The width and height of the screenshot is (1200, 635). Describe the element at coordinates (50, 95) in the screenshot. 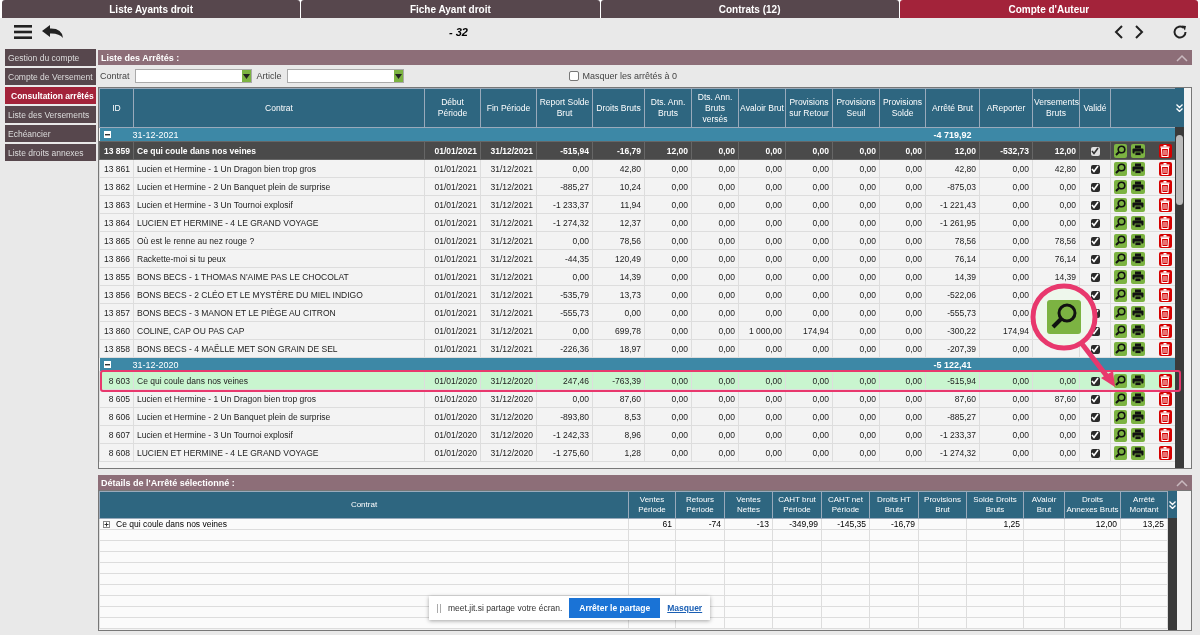

I see `sidebar-item: Consultation arrêtés` at that location.